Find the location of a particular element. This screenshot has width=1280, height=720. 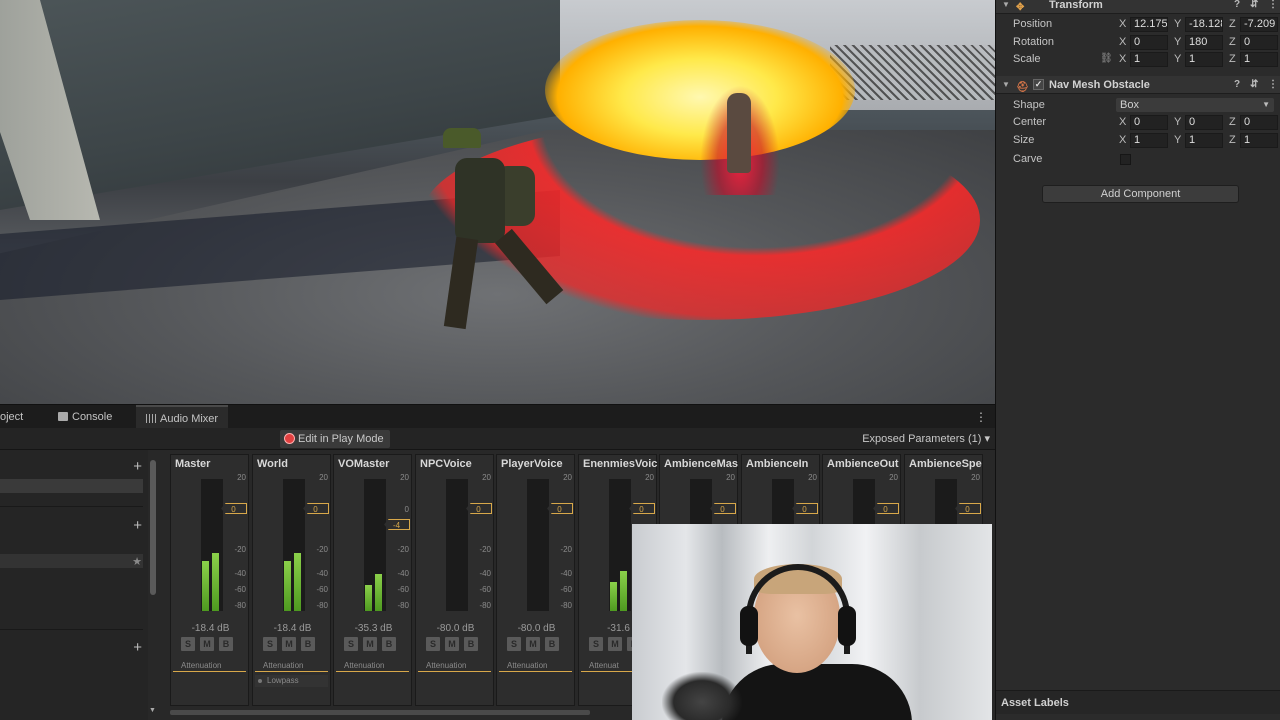

axis-y-label: Y is located at coordinates (1178, 122).